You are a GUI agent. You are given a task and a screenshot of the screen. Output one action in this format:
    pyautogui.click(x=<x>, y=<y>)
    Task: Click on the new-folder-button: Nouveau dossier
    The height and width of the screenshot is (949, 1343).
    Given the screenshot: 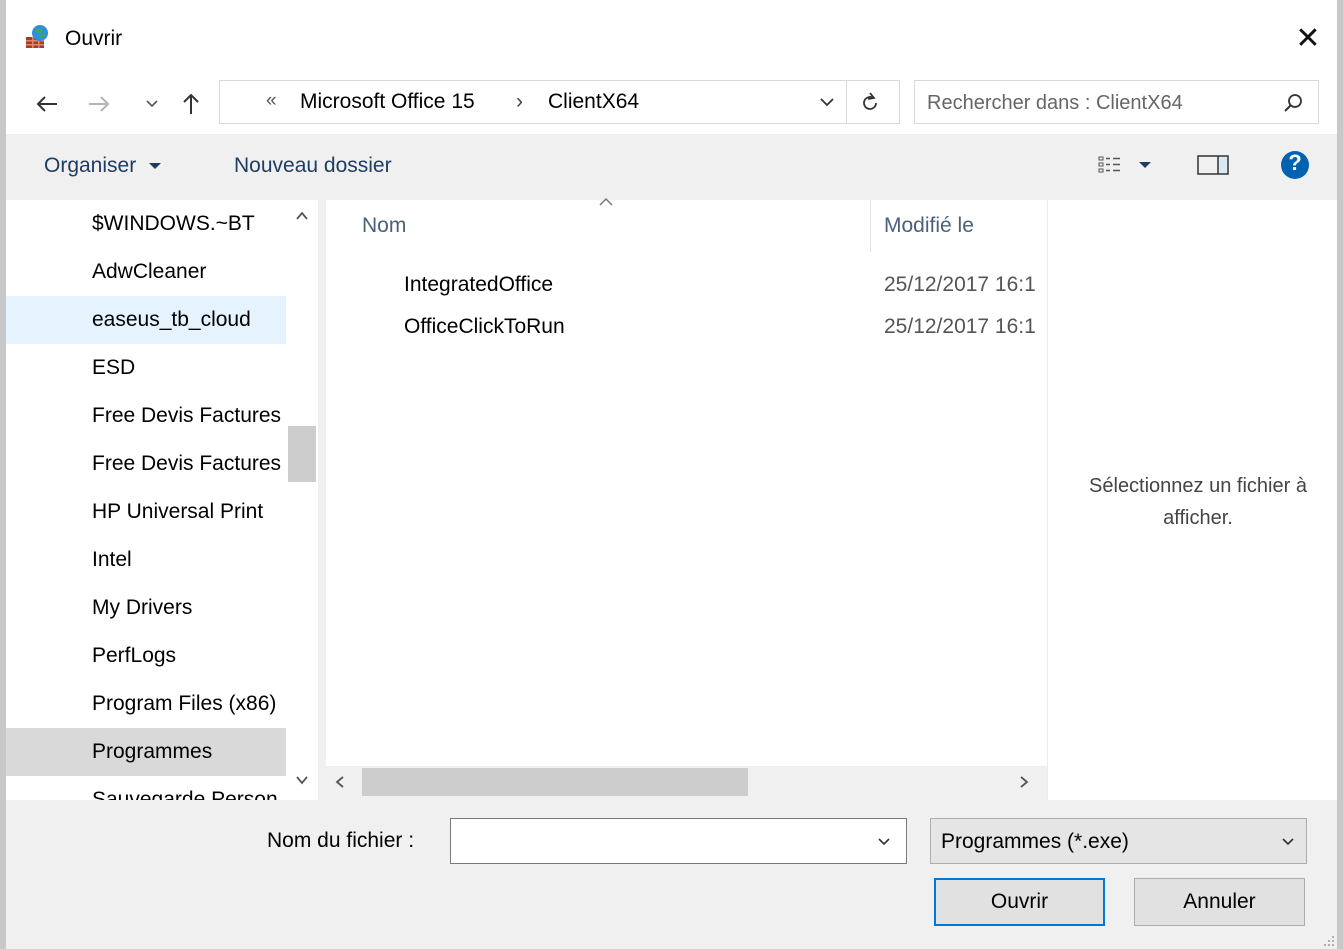 What is the action you would take?
    pyautogui.click(x=313, y=166)
    